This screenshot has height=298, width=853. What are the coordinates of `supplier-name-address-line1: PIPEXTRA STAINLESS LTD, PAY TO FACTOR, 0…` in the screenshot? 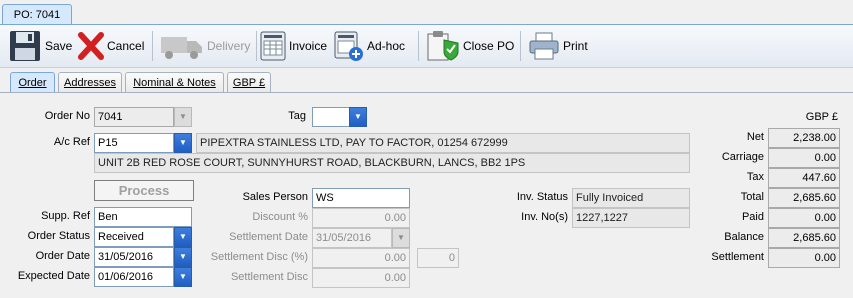 It's located at (443, 143).